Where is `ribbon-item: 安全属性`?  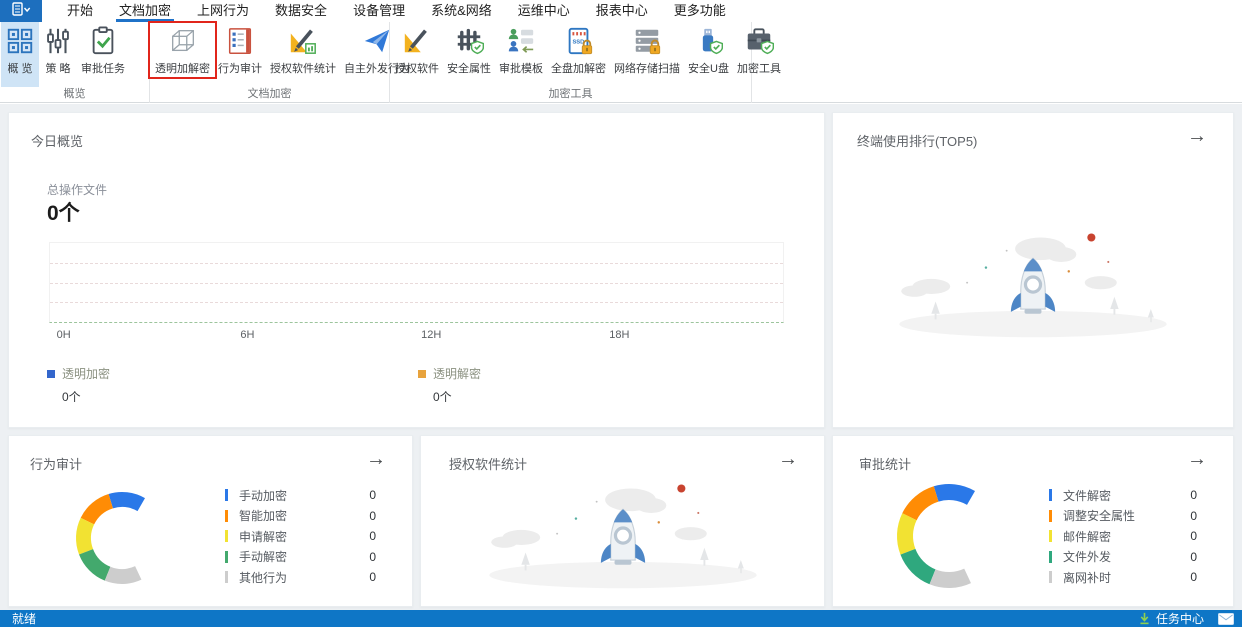 ribbon-item: 安全属性 is located at coordinates (469, 54).